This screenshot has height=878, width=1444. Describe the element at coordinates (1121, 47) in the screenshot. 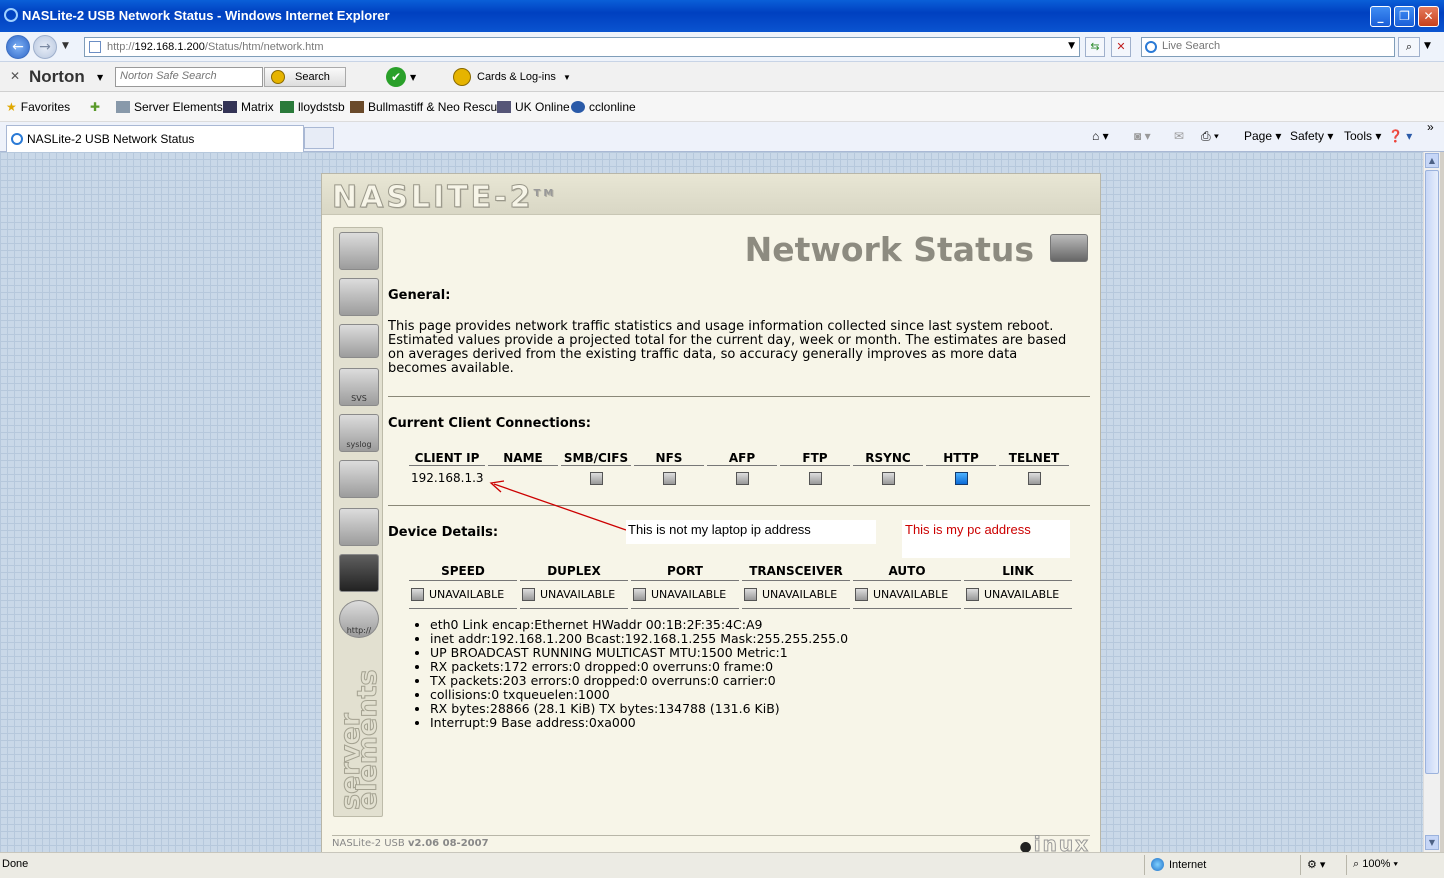

I see `stop-icon: ✕` at that location.